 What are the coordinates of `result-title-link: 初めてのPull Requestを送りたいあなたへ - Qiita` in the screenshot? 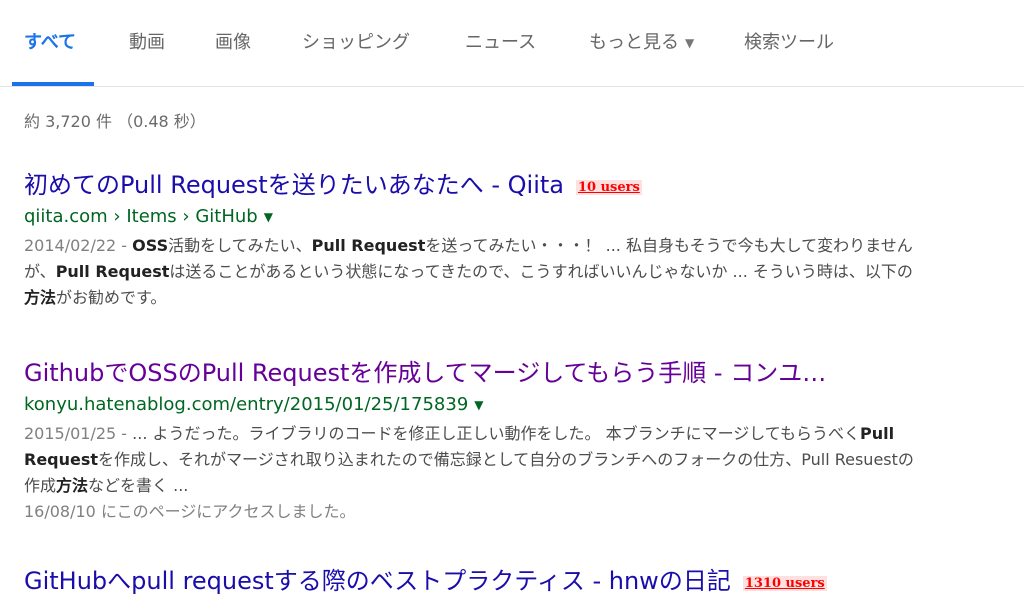 It's located at (294, 185).